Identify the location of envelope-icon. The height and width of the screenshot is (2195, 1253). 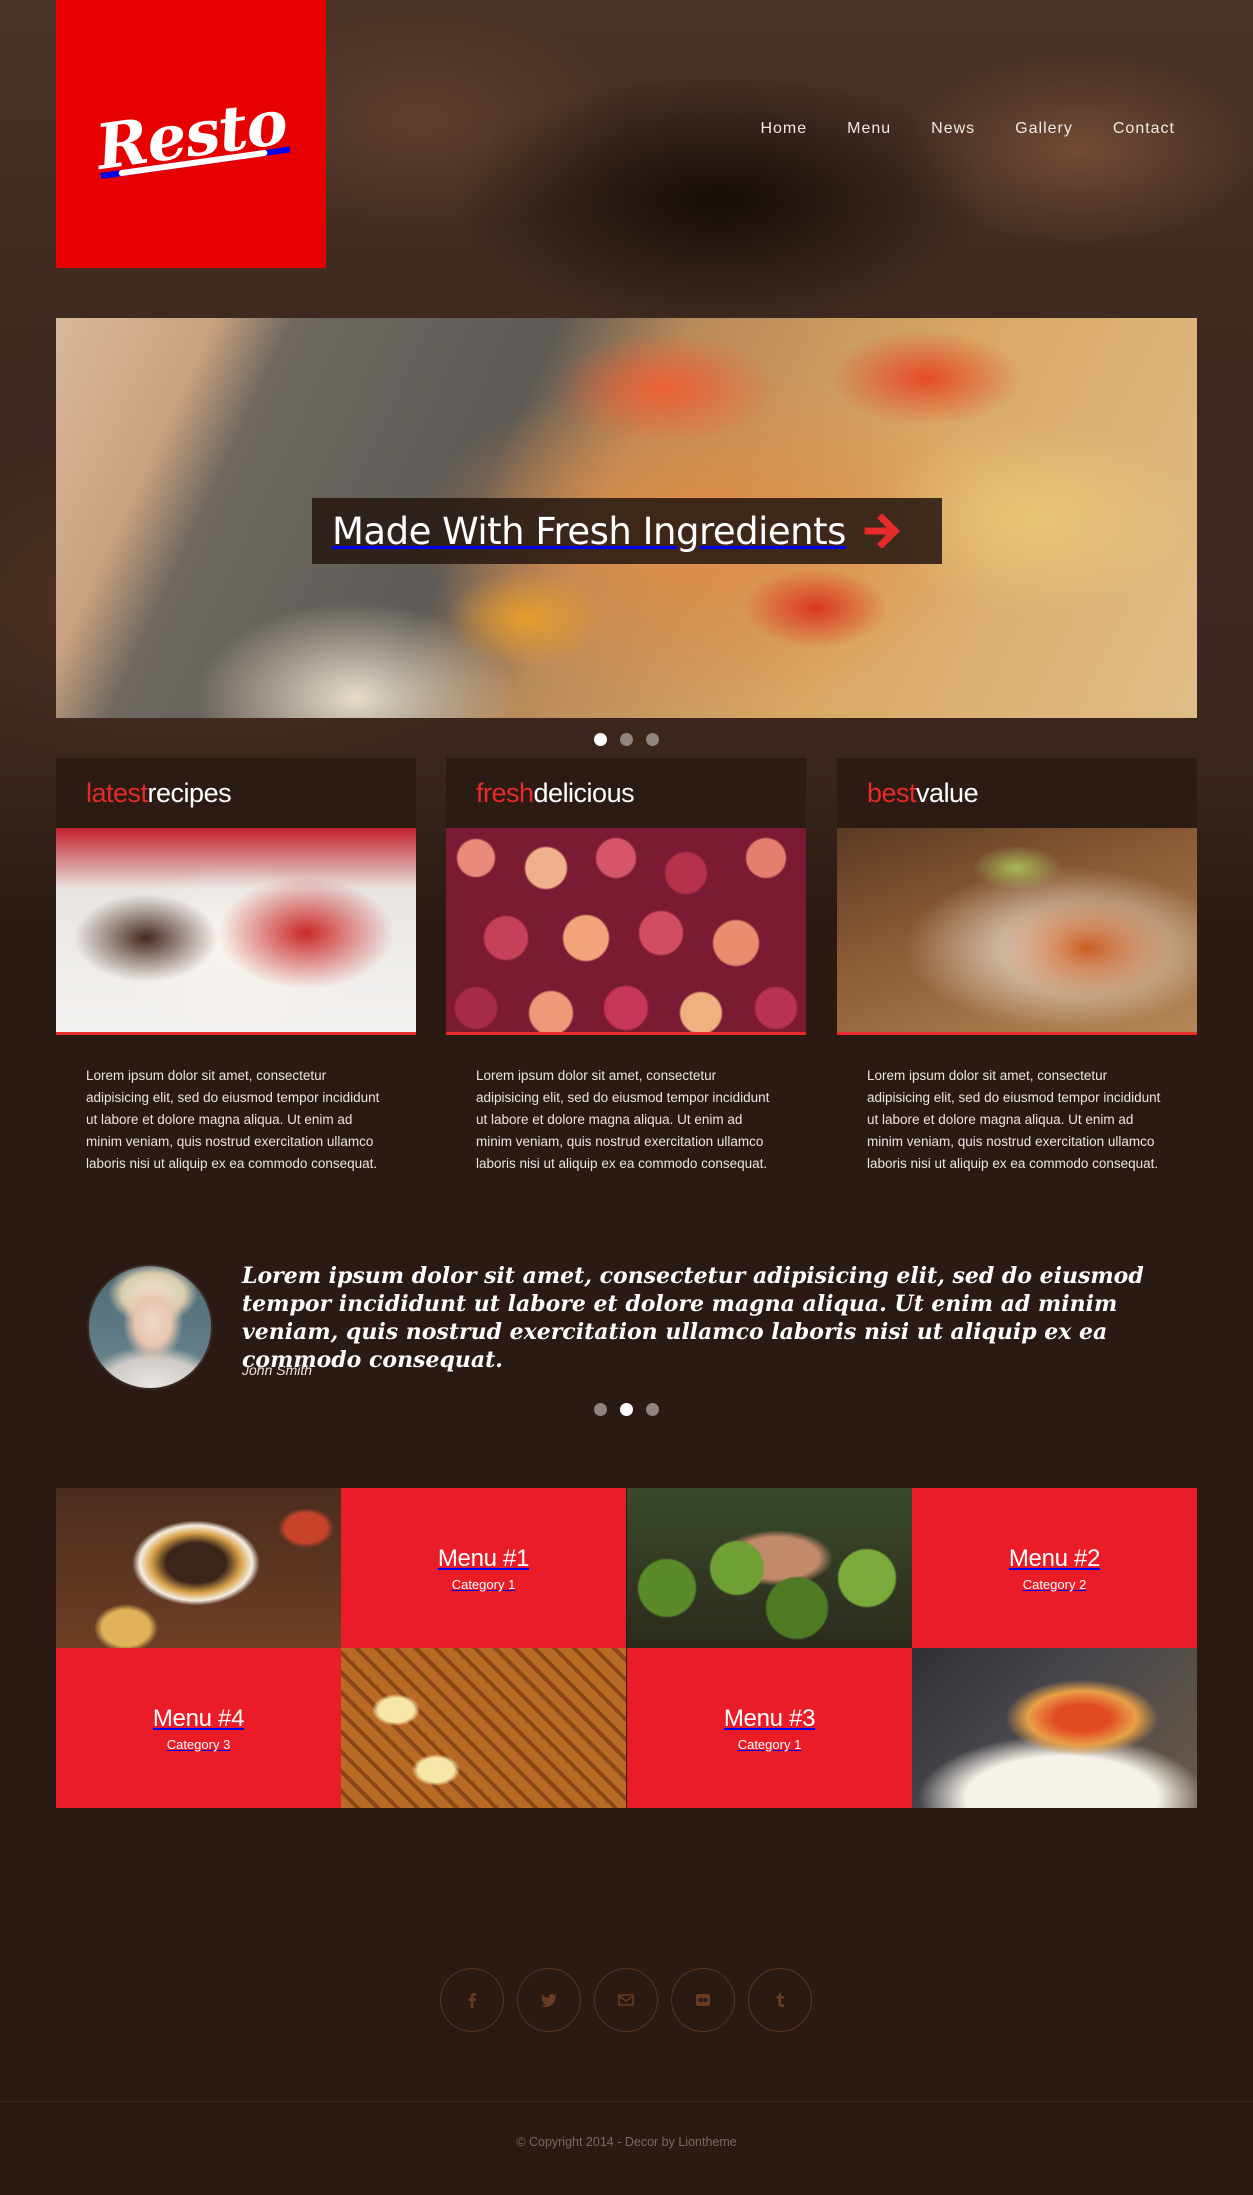
(626, 2000).